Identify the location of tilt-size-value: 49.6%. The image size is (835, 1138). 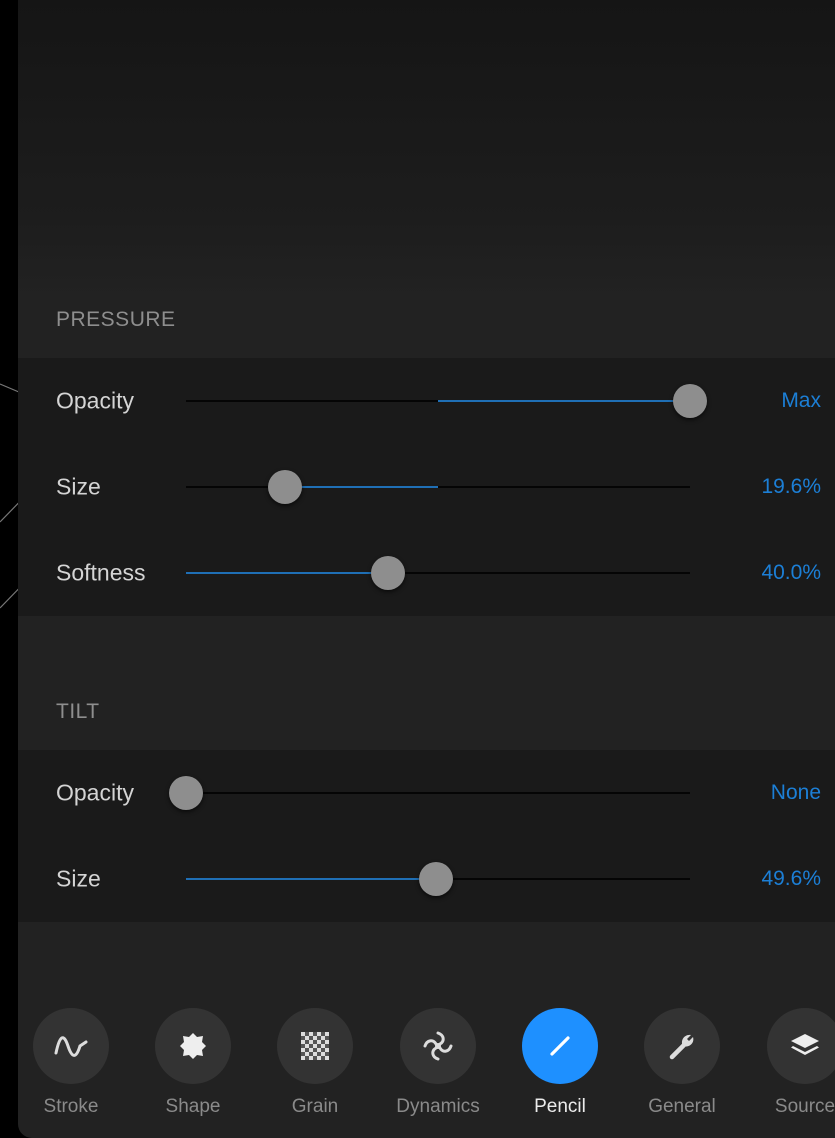
(791, 878).